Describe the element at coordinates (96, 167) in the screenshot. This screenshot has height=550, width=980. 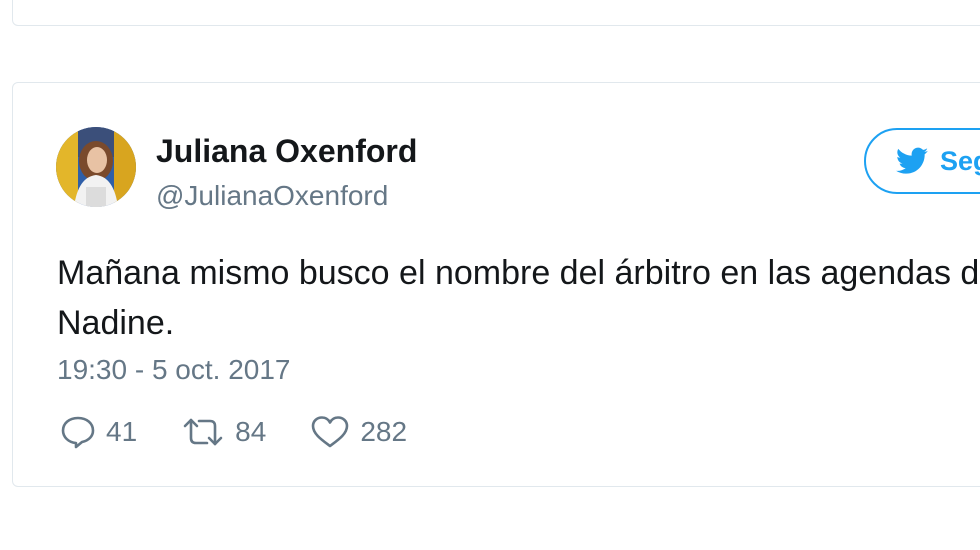
I see `avatar` at that location.